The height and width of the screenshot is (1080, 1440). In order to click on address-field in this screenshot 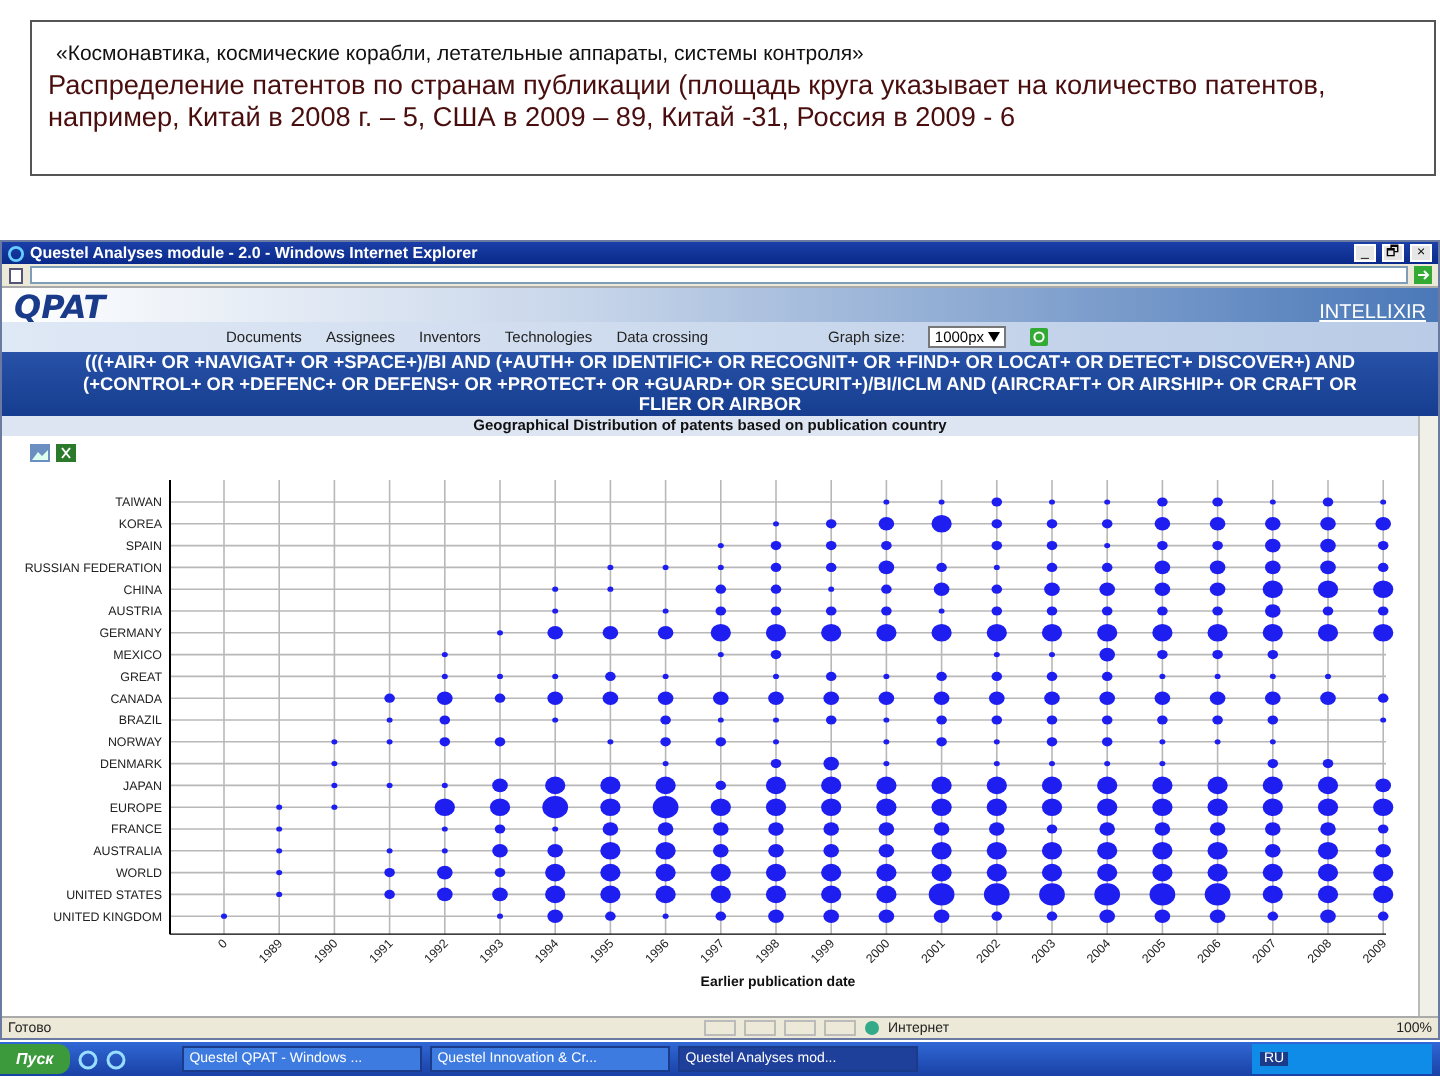, I will do `click(719, 275)`.